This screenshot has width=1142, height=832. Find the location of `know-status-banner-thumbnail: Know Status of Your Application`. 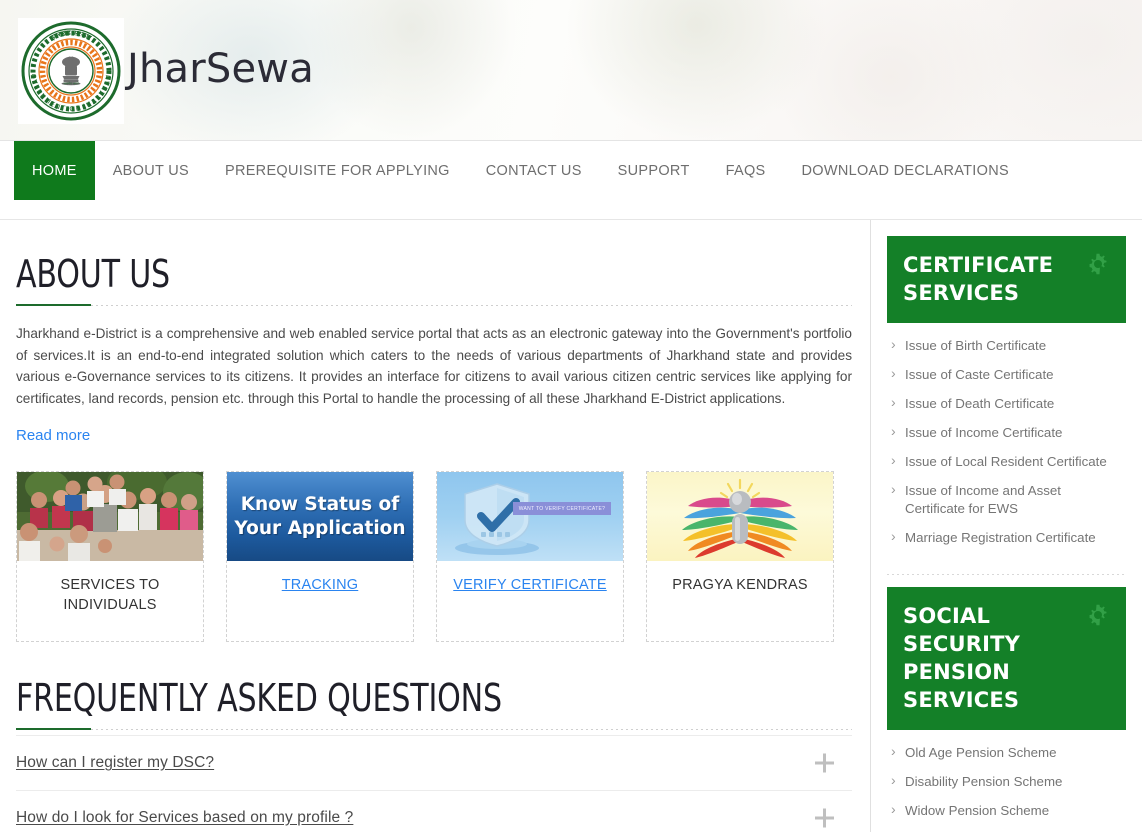

know-status-banner-thumbnail: Know Status of Your Application is located at coordinates (320, 517).